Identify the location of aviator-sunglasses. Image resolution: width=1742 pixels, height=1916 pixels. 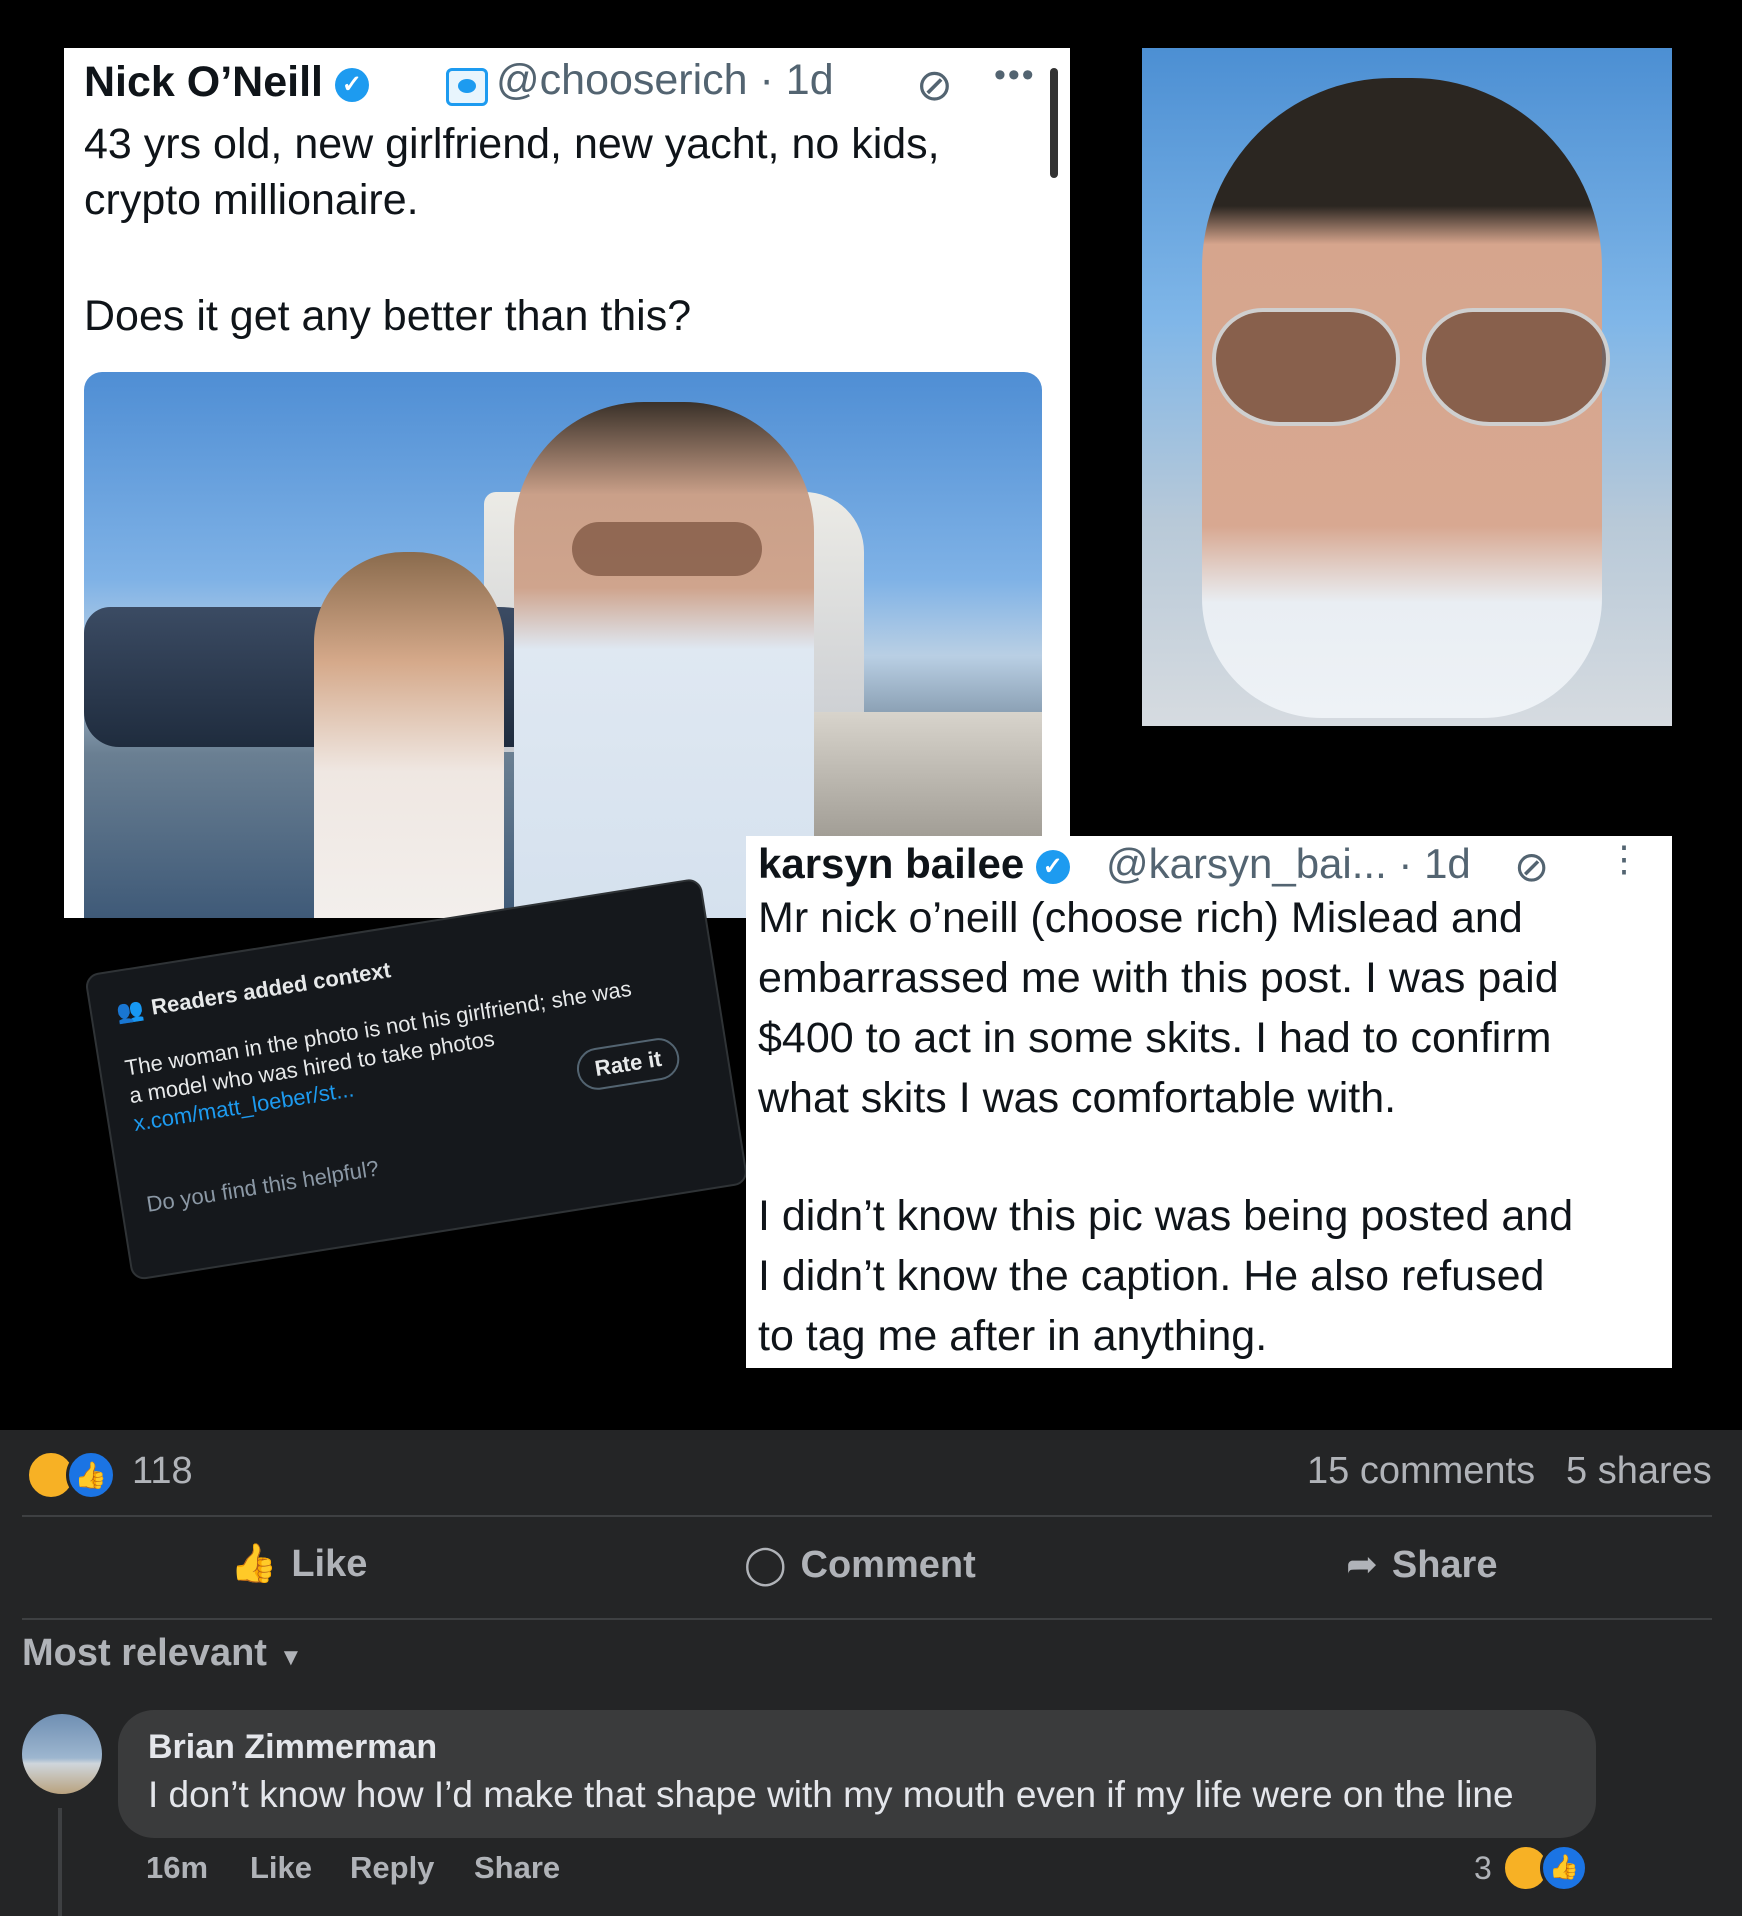
(1412, 367).